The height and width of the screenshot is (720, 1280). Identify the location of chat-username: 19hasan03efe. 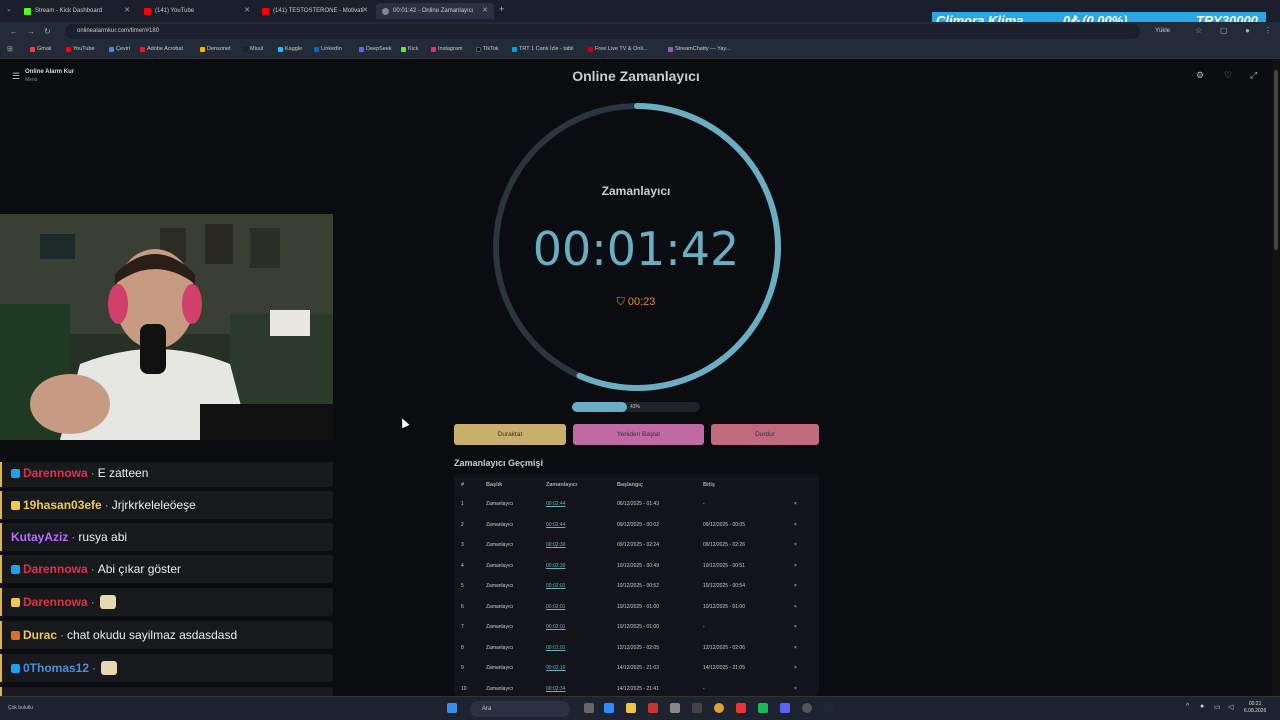
(62, 505).